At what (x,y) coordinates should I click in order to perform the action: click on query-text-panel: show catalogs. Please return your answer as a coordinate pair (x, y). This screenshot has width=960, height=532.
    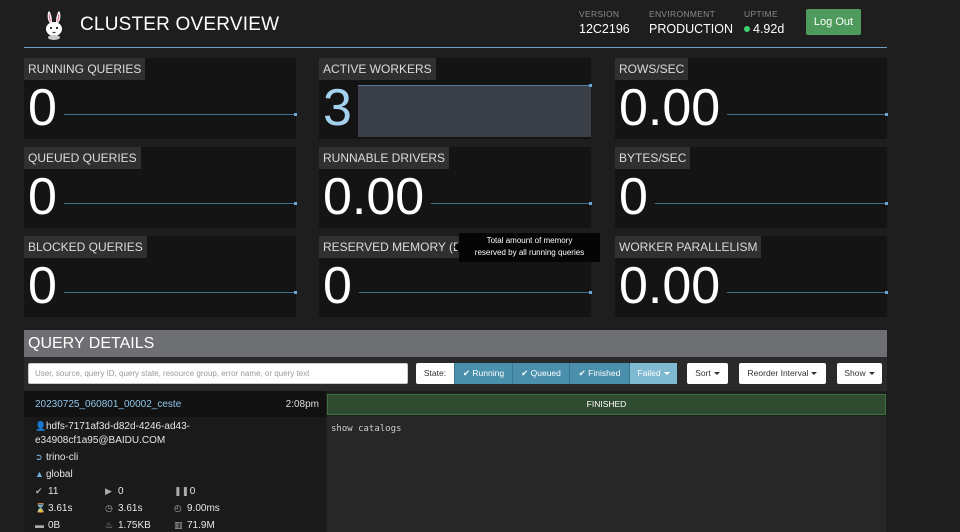
    Looking at the image, I should click on (606, 474).